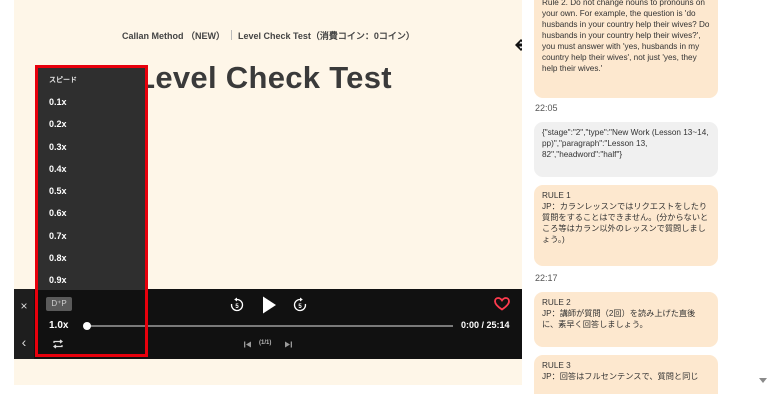 The height and width of the screenshot is (394, 780). I want to click on scroll-down-icon, so click(763, 377).